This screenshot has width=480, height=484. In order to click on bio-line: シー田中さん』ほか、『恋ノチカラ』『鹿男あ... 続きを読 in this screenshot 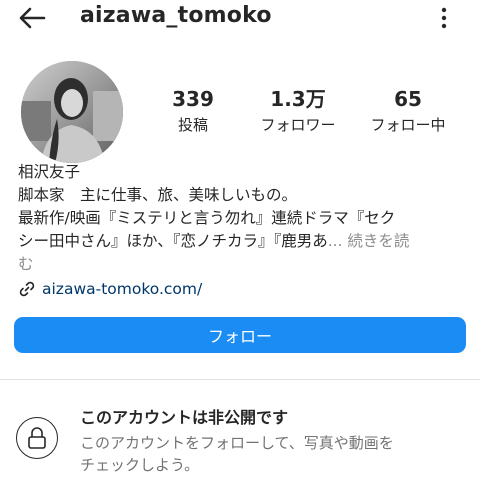, I will do `click(243, 241)`.